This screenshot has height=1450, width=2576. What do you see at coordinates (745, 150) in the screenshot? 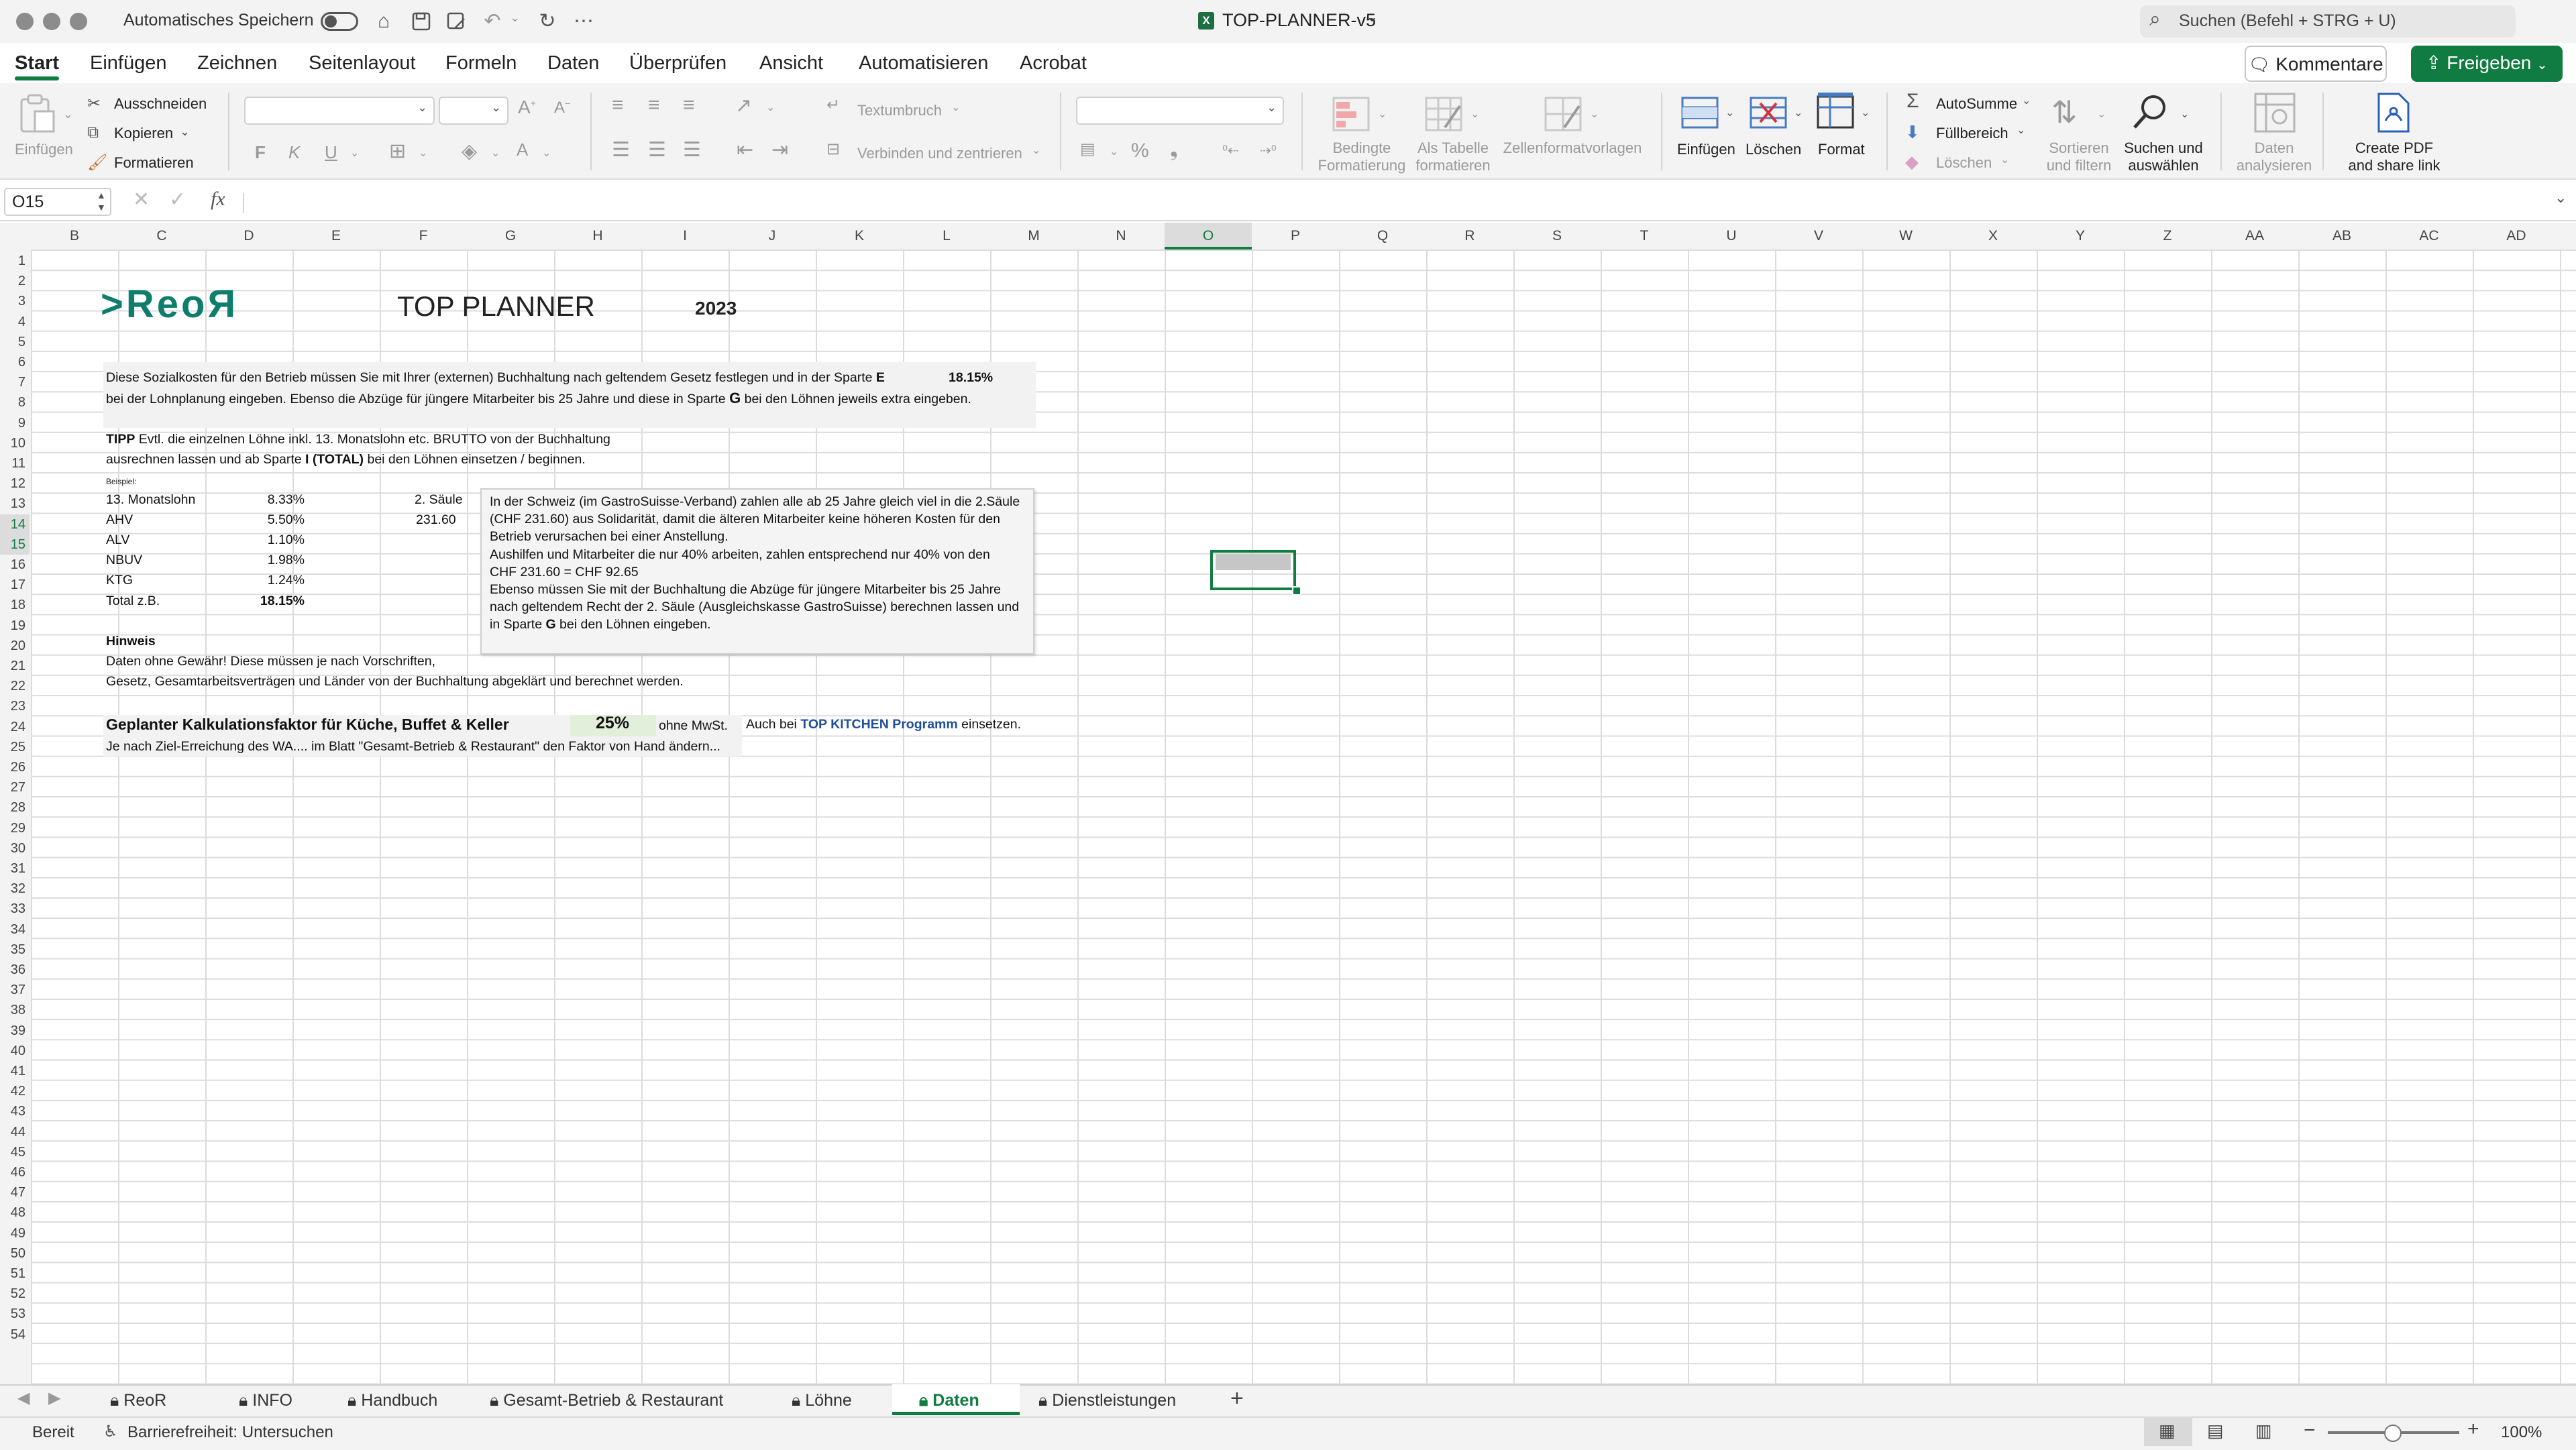
I see `decrease-indent-icon: ⇤` at bounding box center [745, 150].